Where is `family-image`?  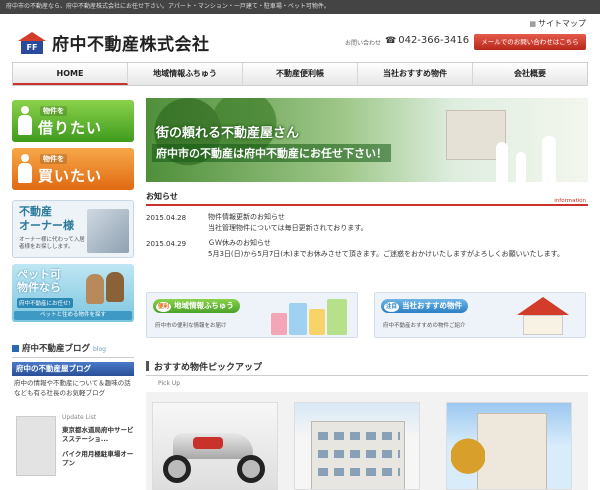 family-image is located at coordinates (531, 153).